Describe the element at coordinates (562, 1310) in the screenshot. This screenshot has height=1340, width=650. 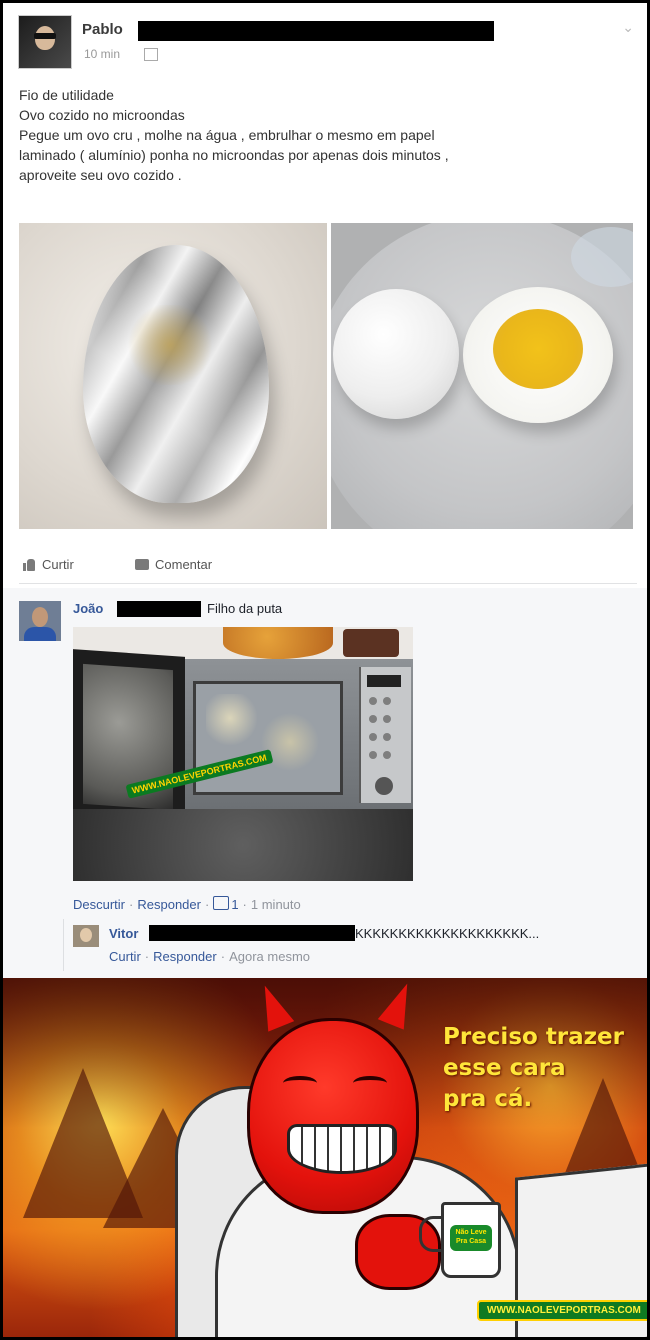
I see `site-watermark: WWW.NAOLEVEPORTRAS.COM` at that location.